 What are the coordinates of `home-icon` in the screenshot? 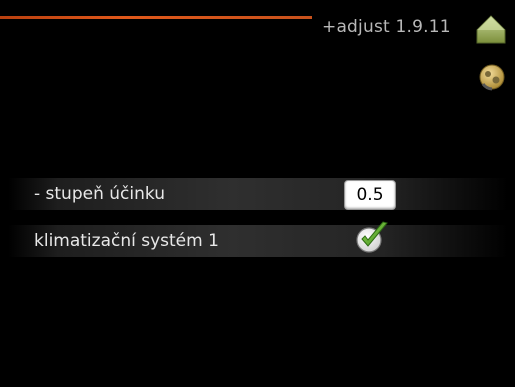 It's located at (491, 29).